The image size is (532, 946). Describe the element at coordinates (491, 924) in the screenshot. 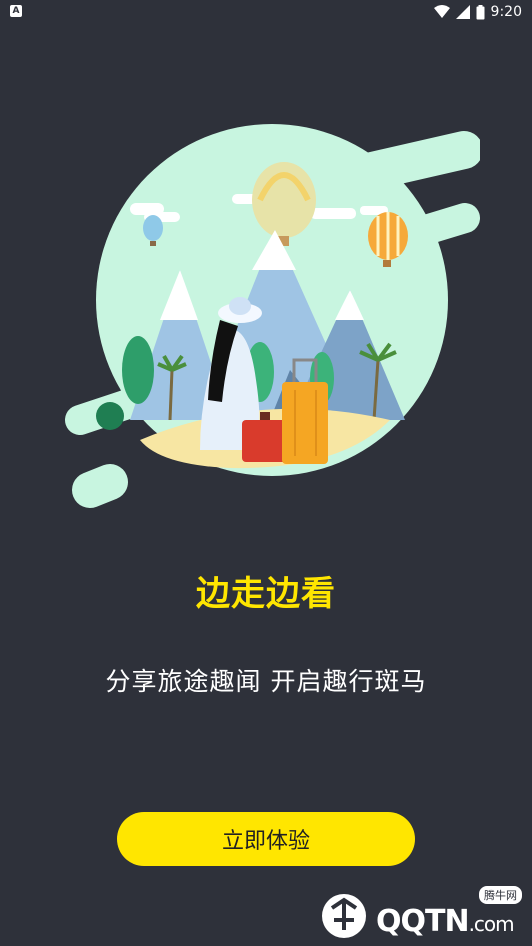

I see `watermark-suffix: .com` at that location.